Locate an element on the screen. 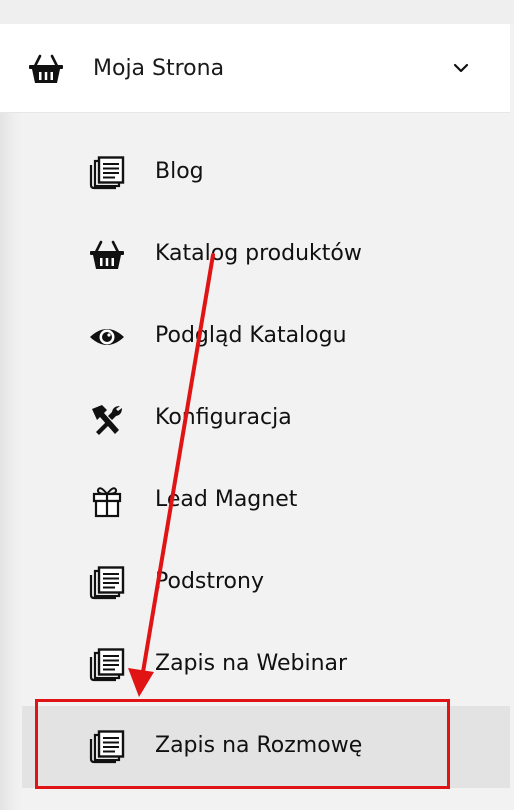  menu-item-blog: Blog is located at coordinates (266, 173).